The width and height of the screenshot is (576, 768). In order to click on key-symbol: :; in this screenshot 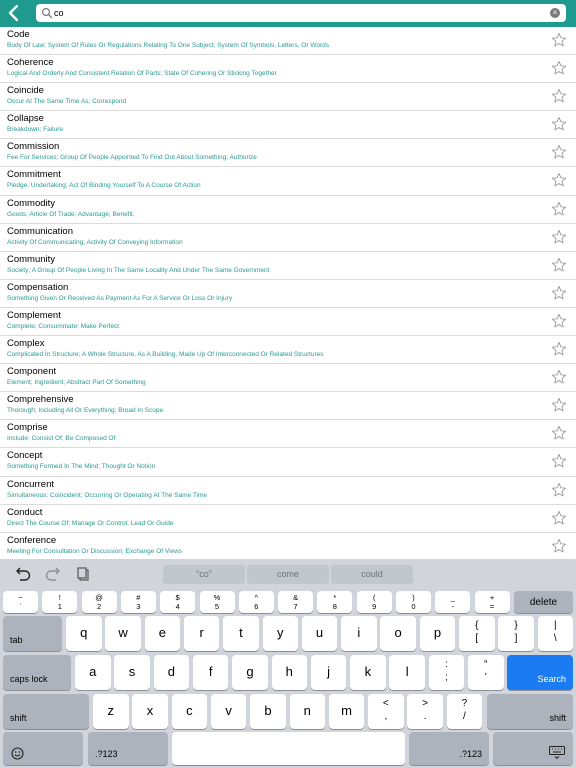, I will do `click(446, 672)`.